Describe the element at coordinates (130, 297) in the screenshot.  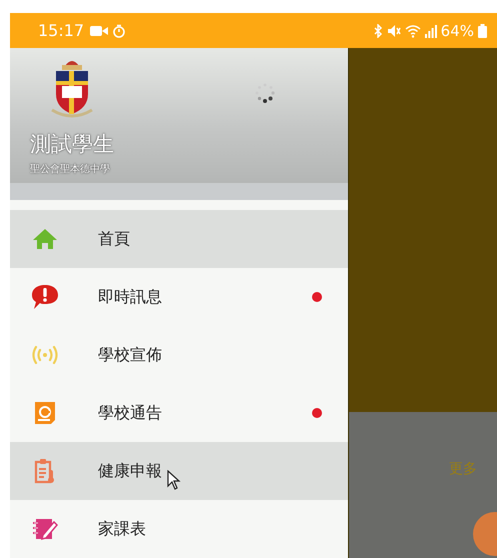
I see `menu-item-label: 即時訊息` at that location.